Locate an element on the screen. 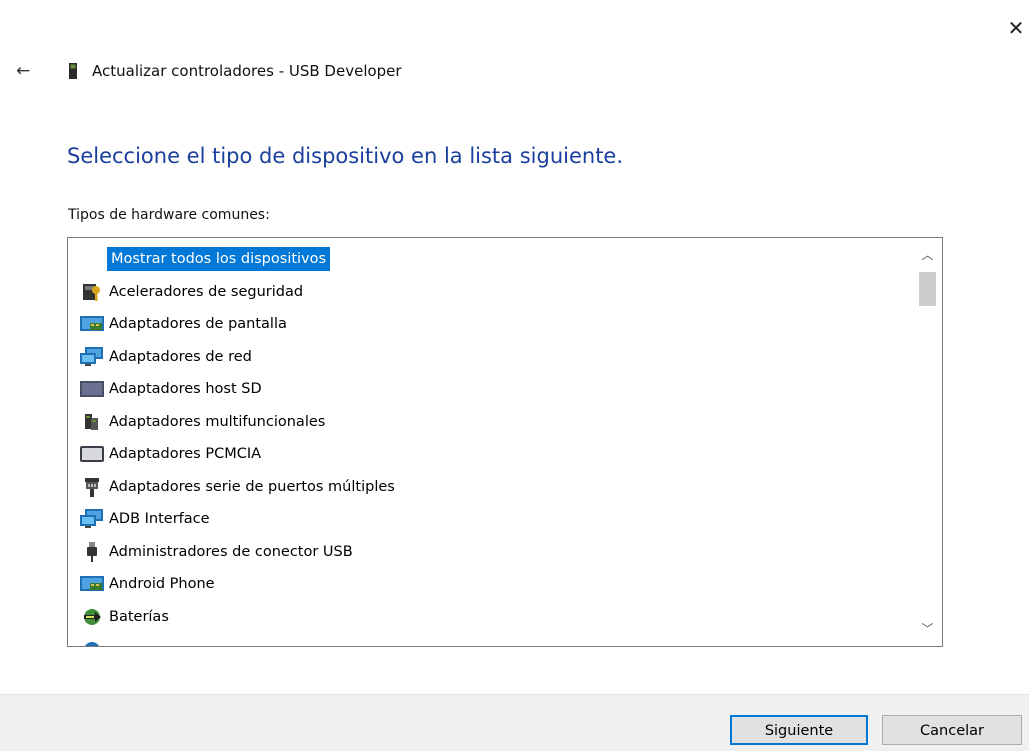  pcmcia-adapter-icon is located at coordinates (92, 454).